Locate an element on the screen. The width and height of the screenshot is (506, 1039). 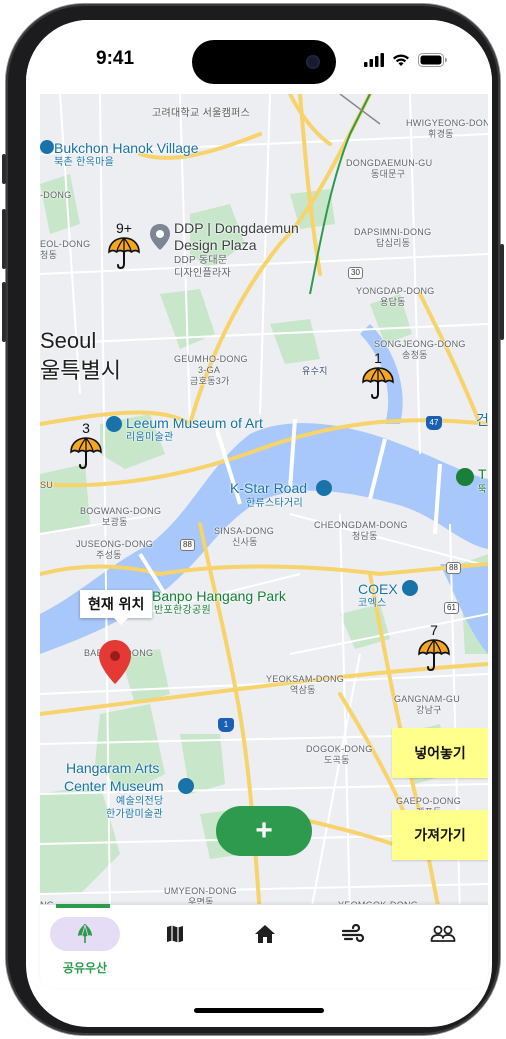
label-umyeon-en: UMYEON-DONG is located at coordinates (200, 891).